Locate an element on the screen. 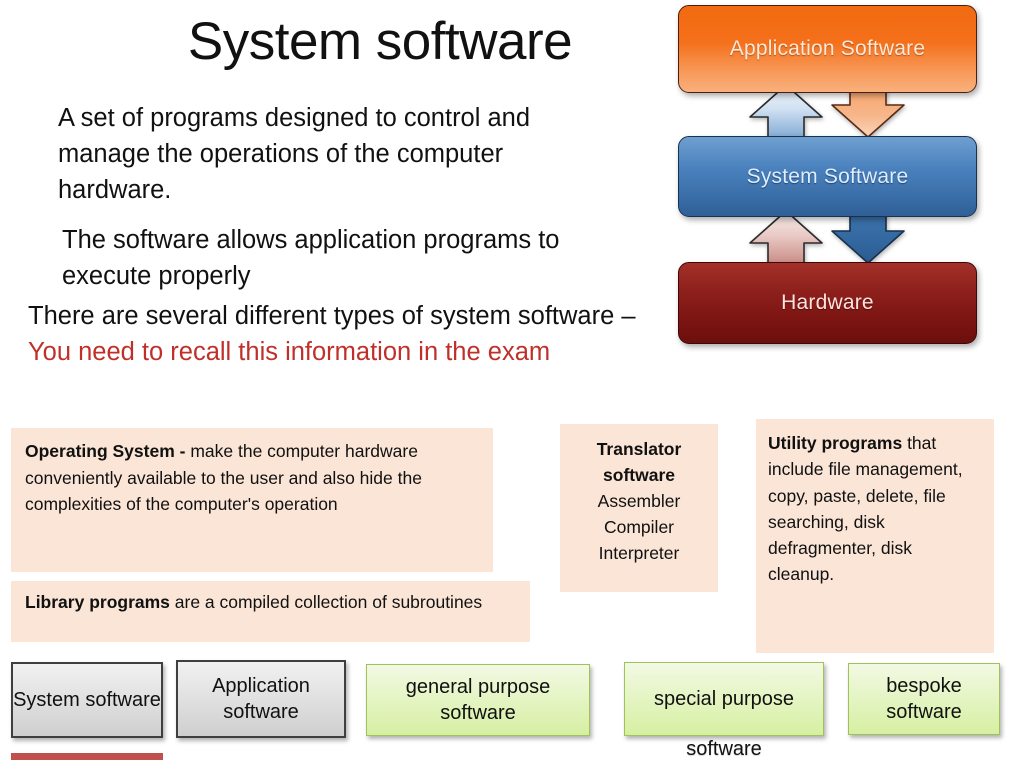 Image resolution: width=1024 pixels, height=767 pixels. category-box-bespoke-software-label: bespoke software is located at coordinates (924, 698).